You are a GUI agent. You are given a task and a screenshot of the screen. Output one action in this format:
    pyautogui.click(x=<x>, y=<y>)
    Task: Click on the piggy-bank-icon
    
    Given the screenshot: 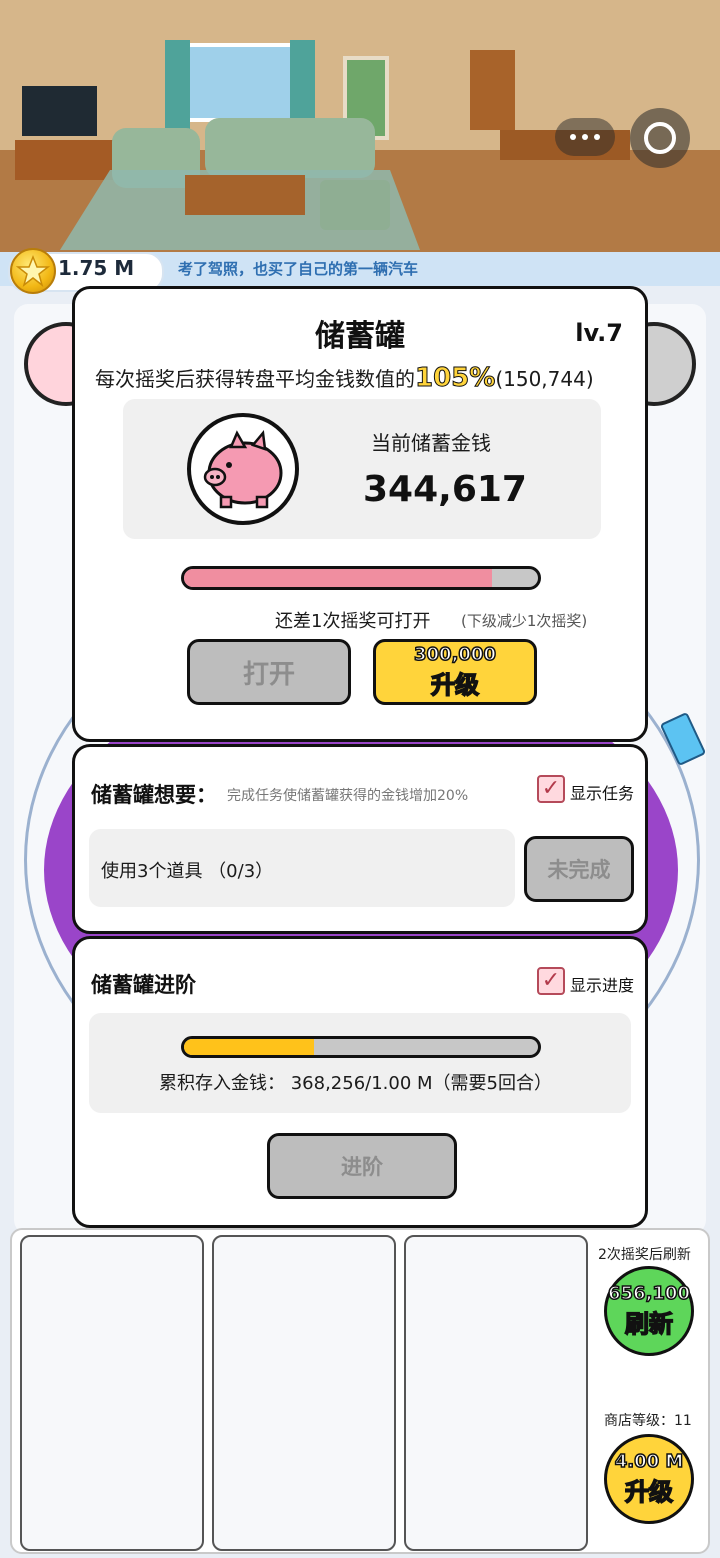 What is the action you would take?
    pyautogui.click(x=243, y=469)
    